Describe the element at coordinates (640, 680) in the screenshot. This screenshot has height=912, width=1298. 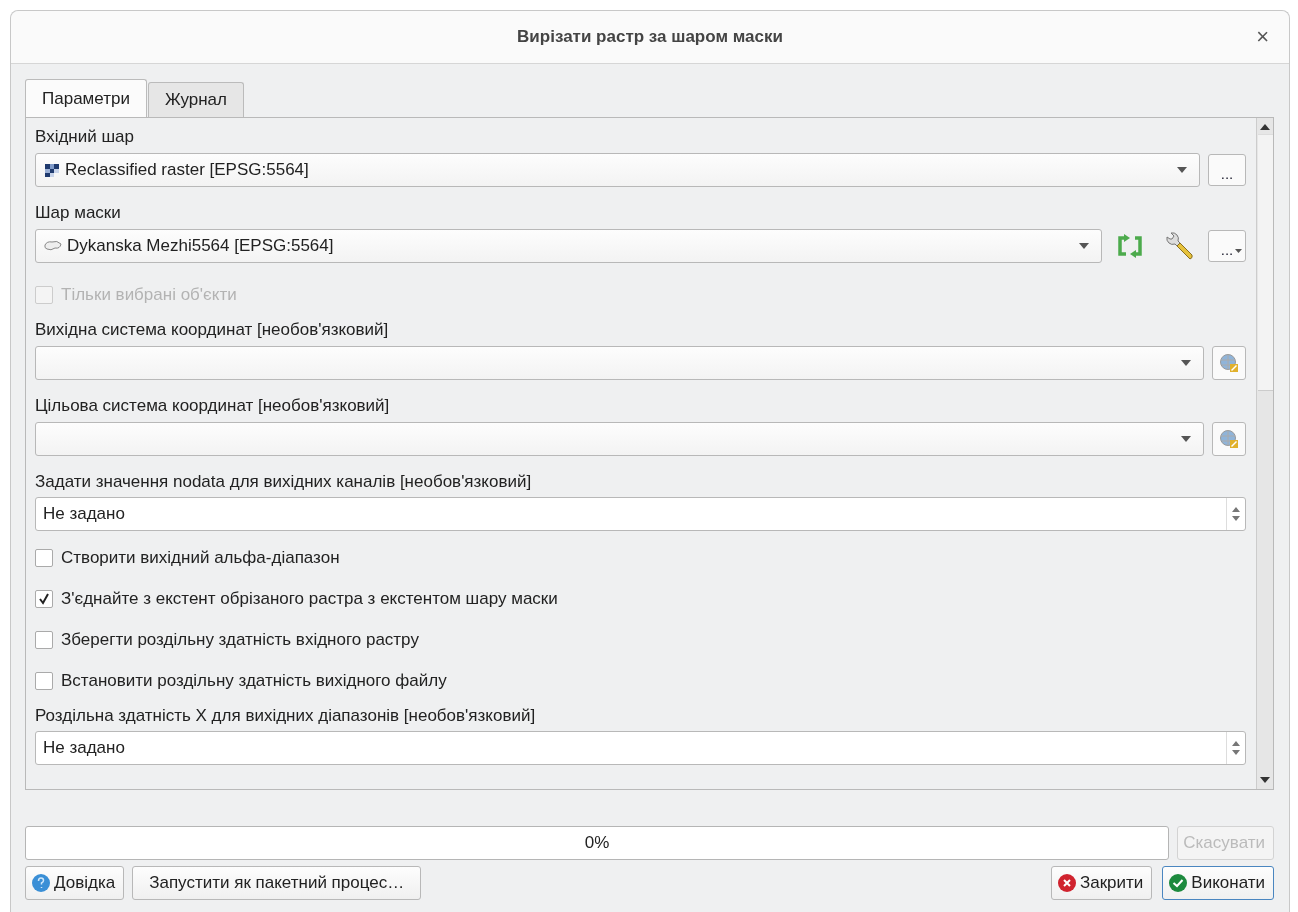
I see `checkbox: Встановити роздільну здатність вихідного файлу` at that location.